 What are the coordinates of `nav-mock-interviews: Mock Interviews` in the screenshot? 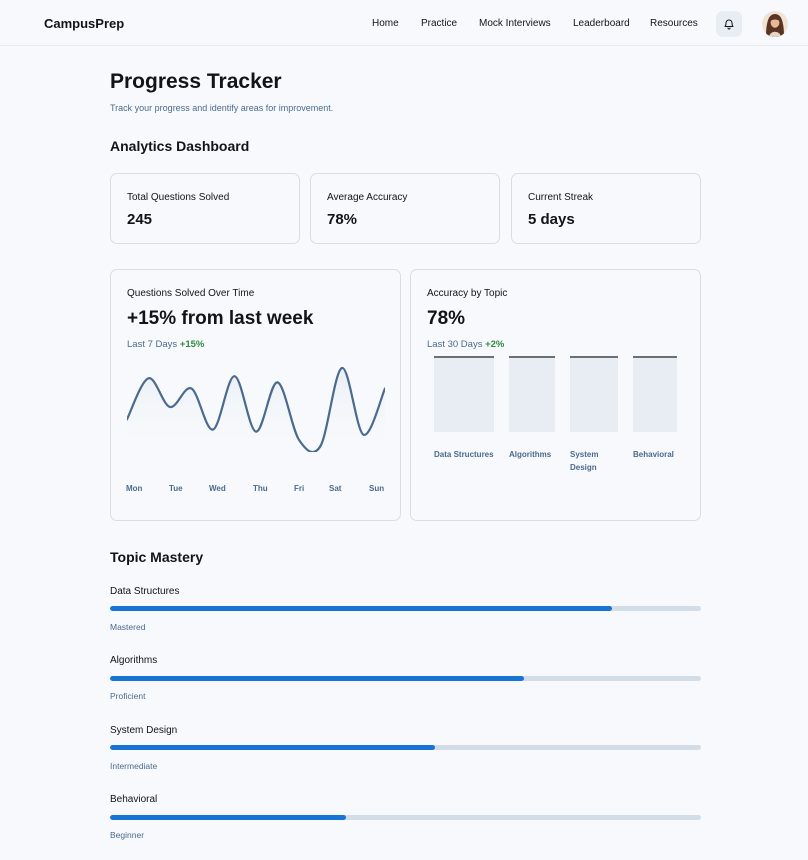 It's located at (515, 23).